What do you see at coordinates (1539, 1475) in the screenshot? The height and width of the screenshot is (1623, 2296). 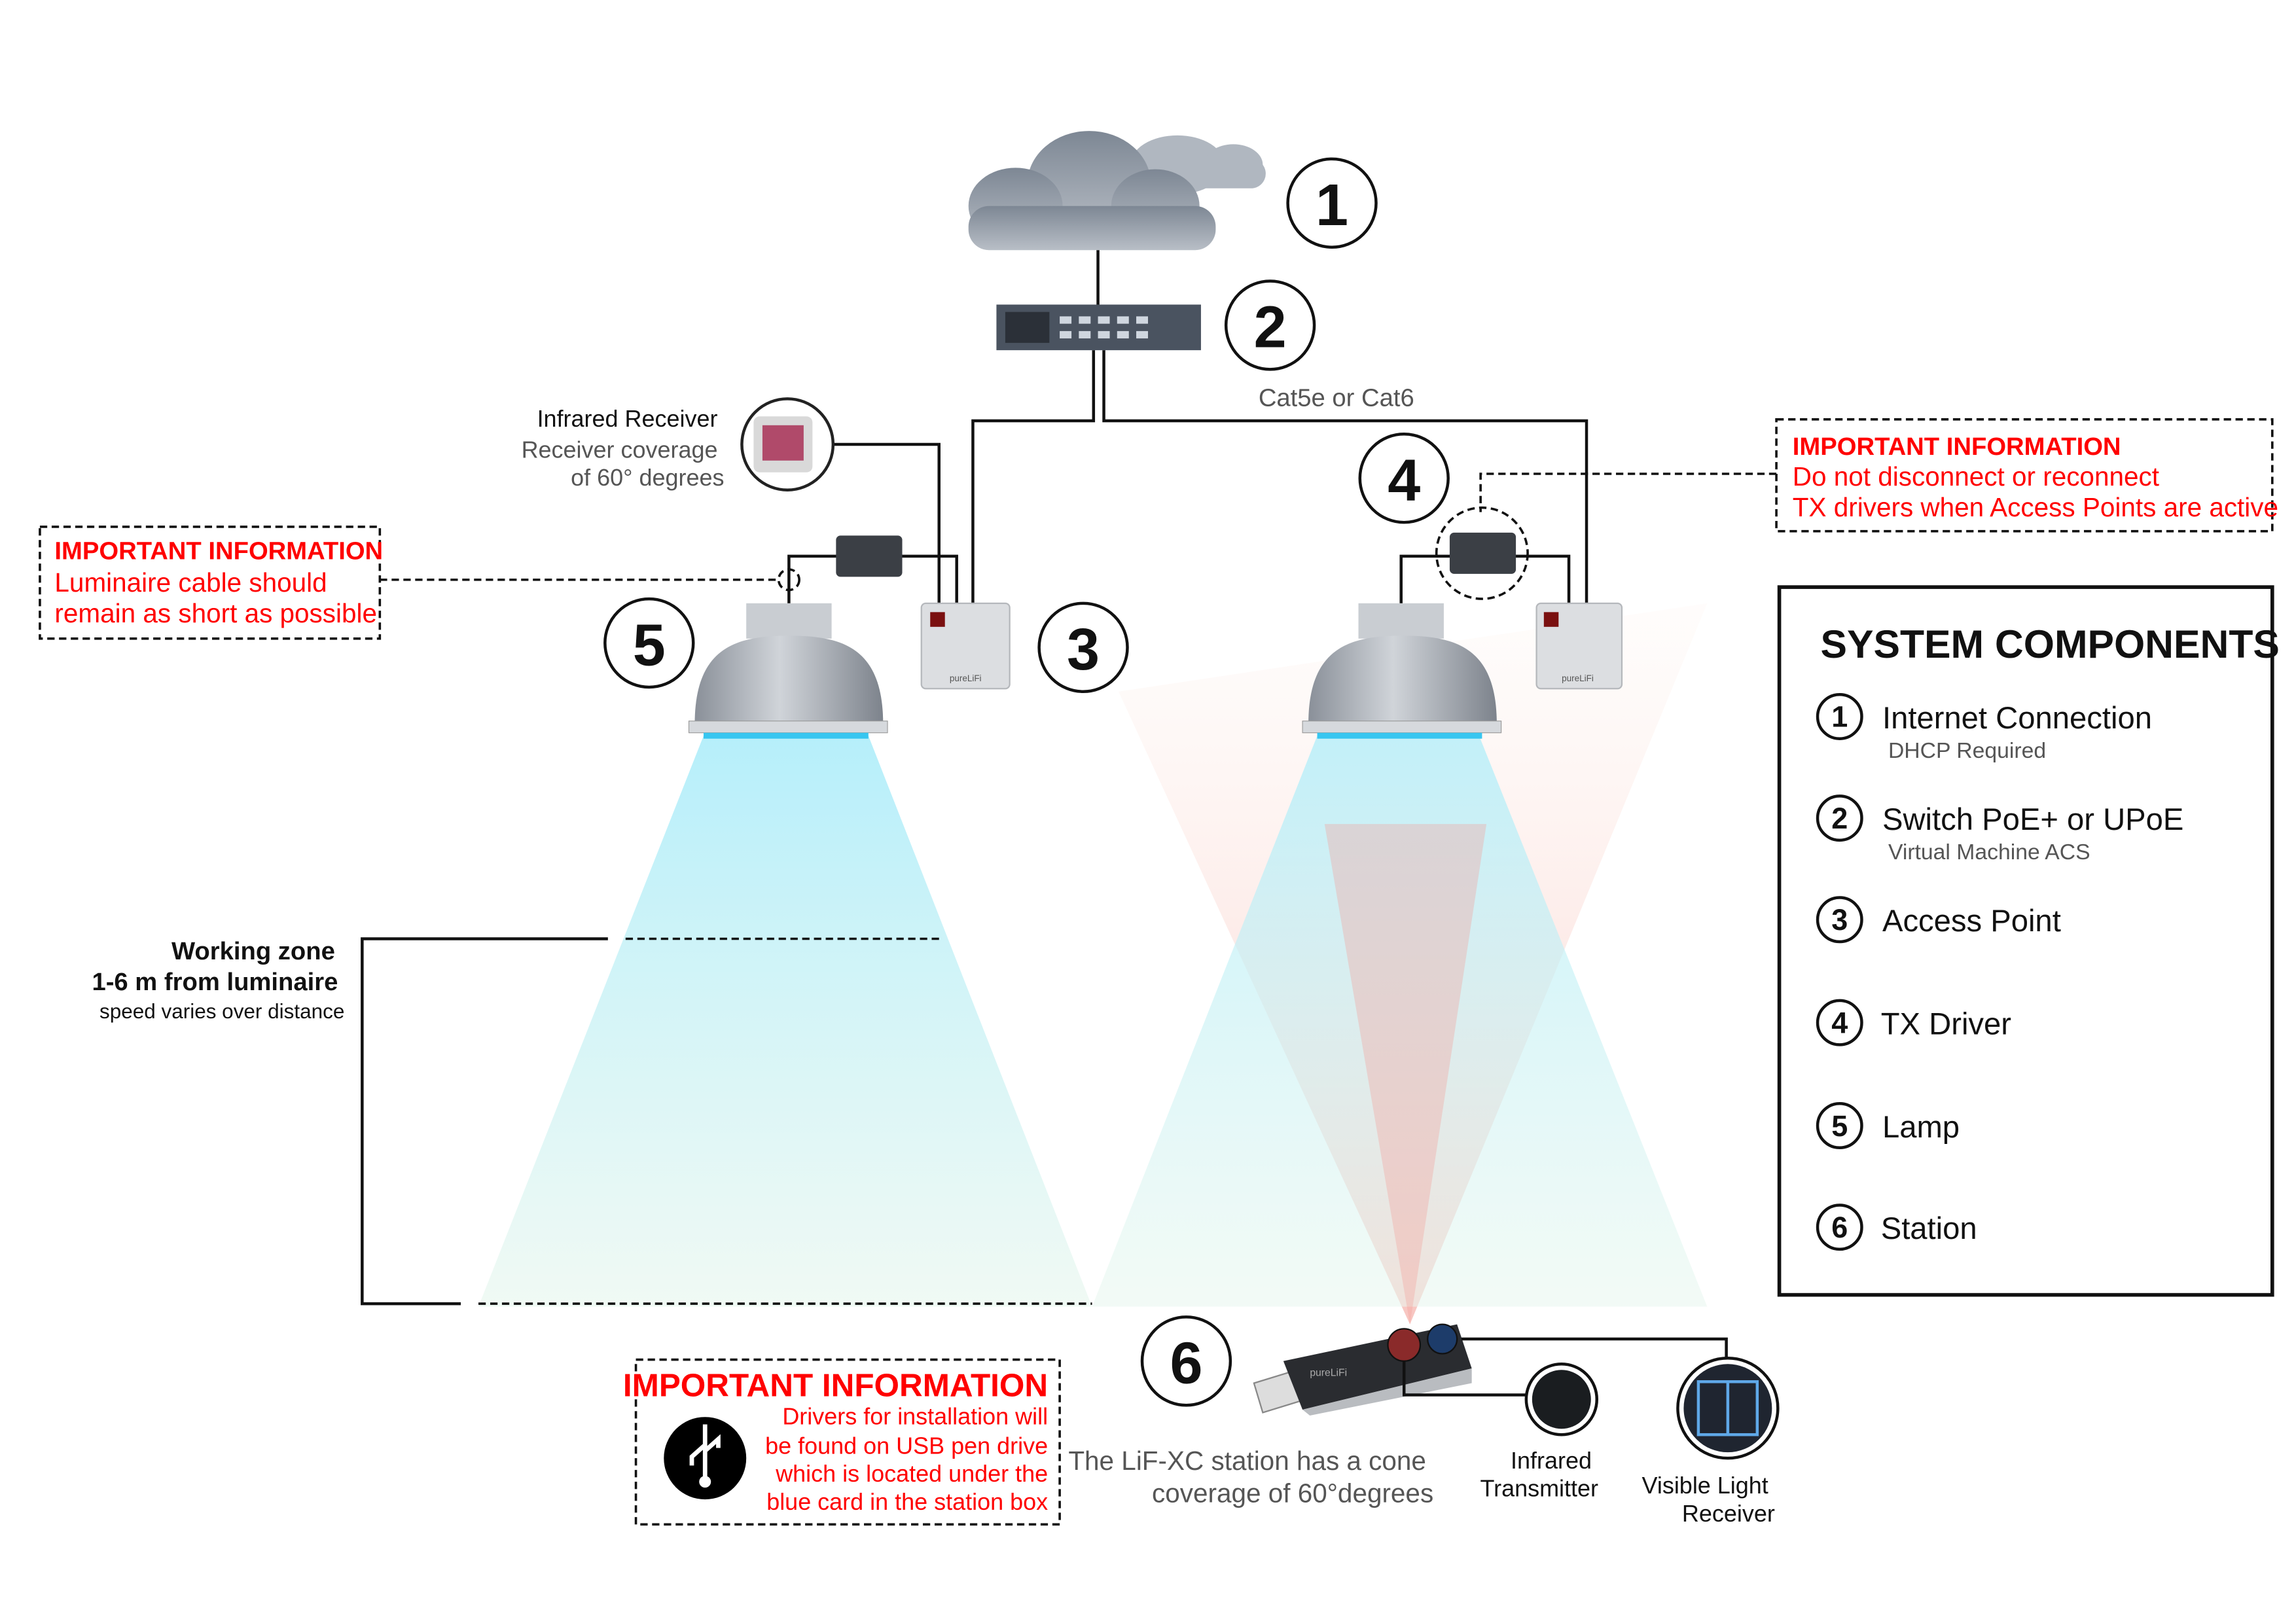 I see `ir-transmitter-label: Infrared Transmitter` at bounding box center [1539, 1475].